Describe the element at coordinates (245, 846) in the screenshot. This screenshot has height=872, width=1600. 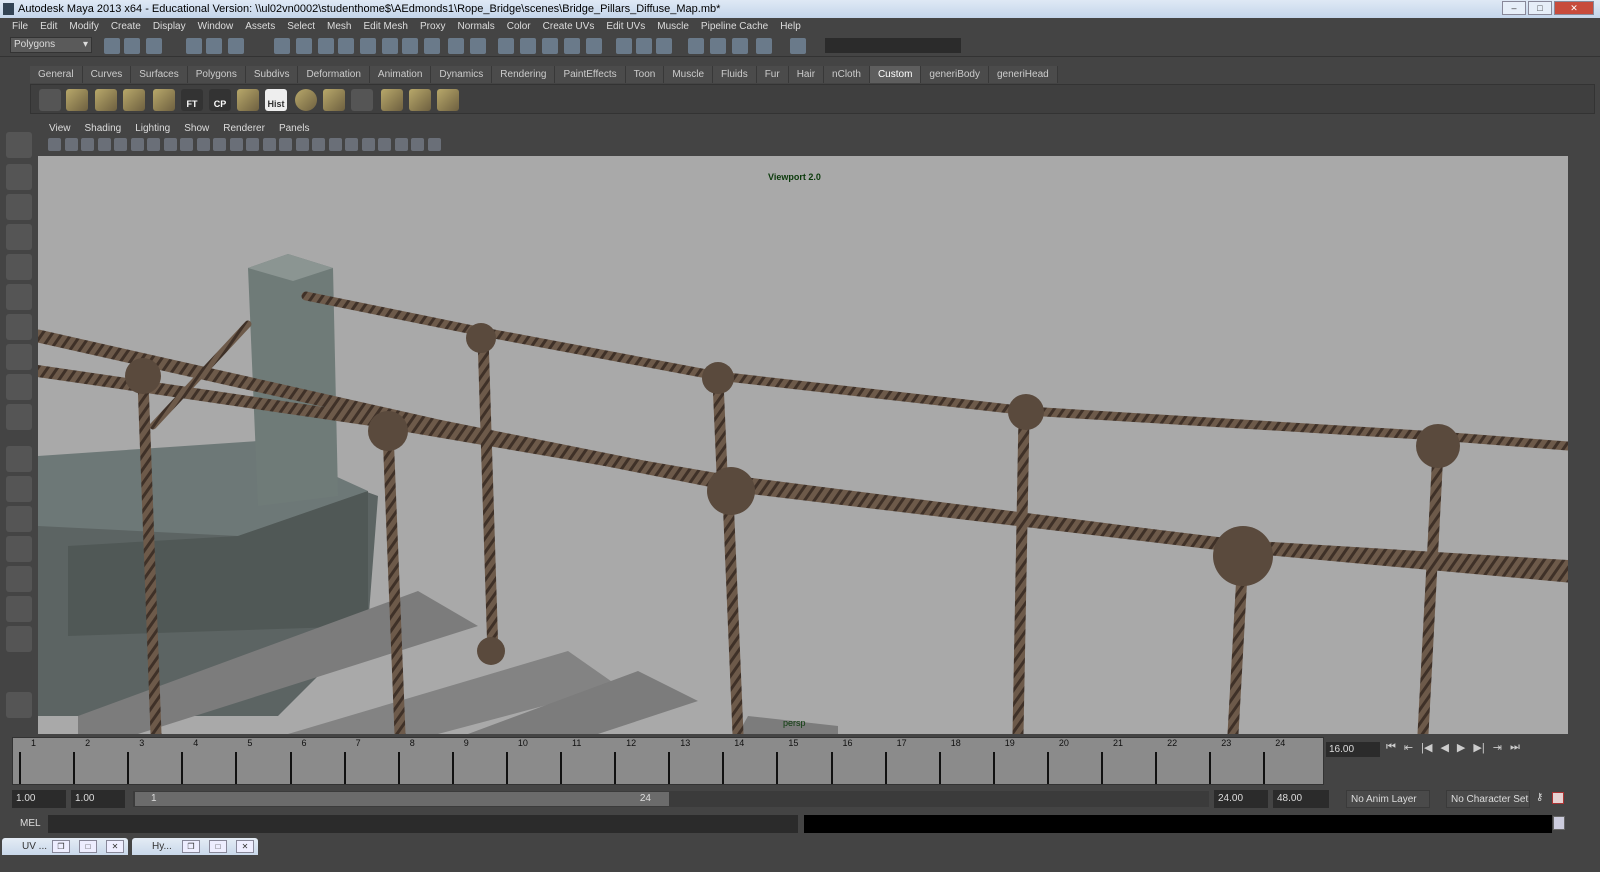
I see `close-icon: ✕` at that location.